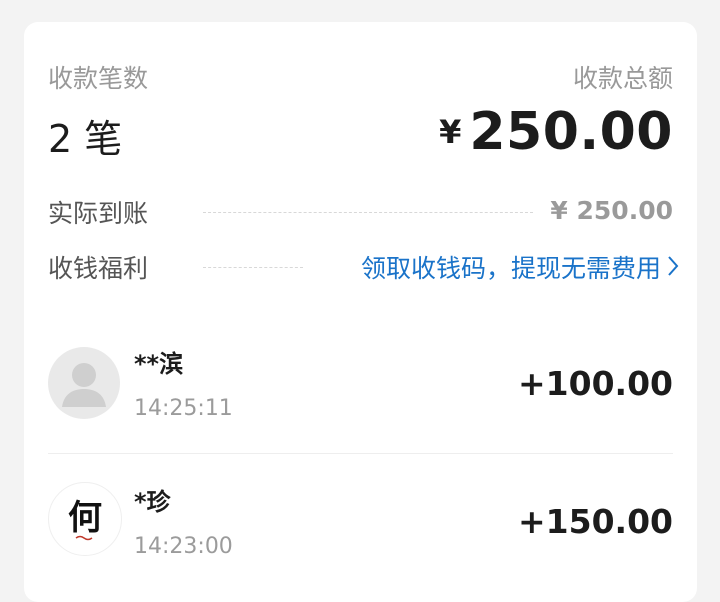  I want to click on actual-received-label: 实际到账, so click(98, 213).